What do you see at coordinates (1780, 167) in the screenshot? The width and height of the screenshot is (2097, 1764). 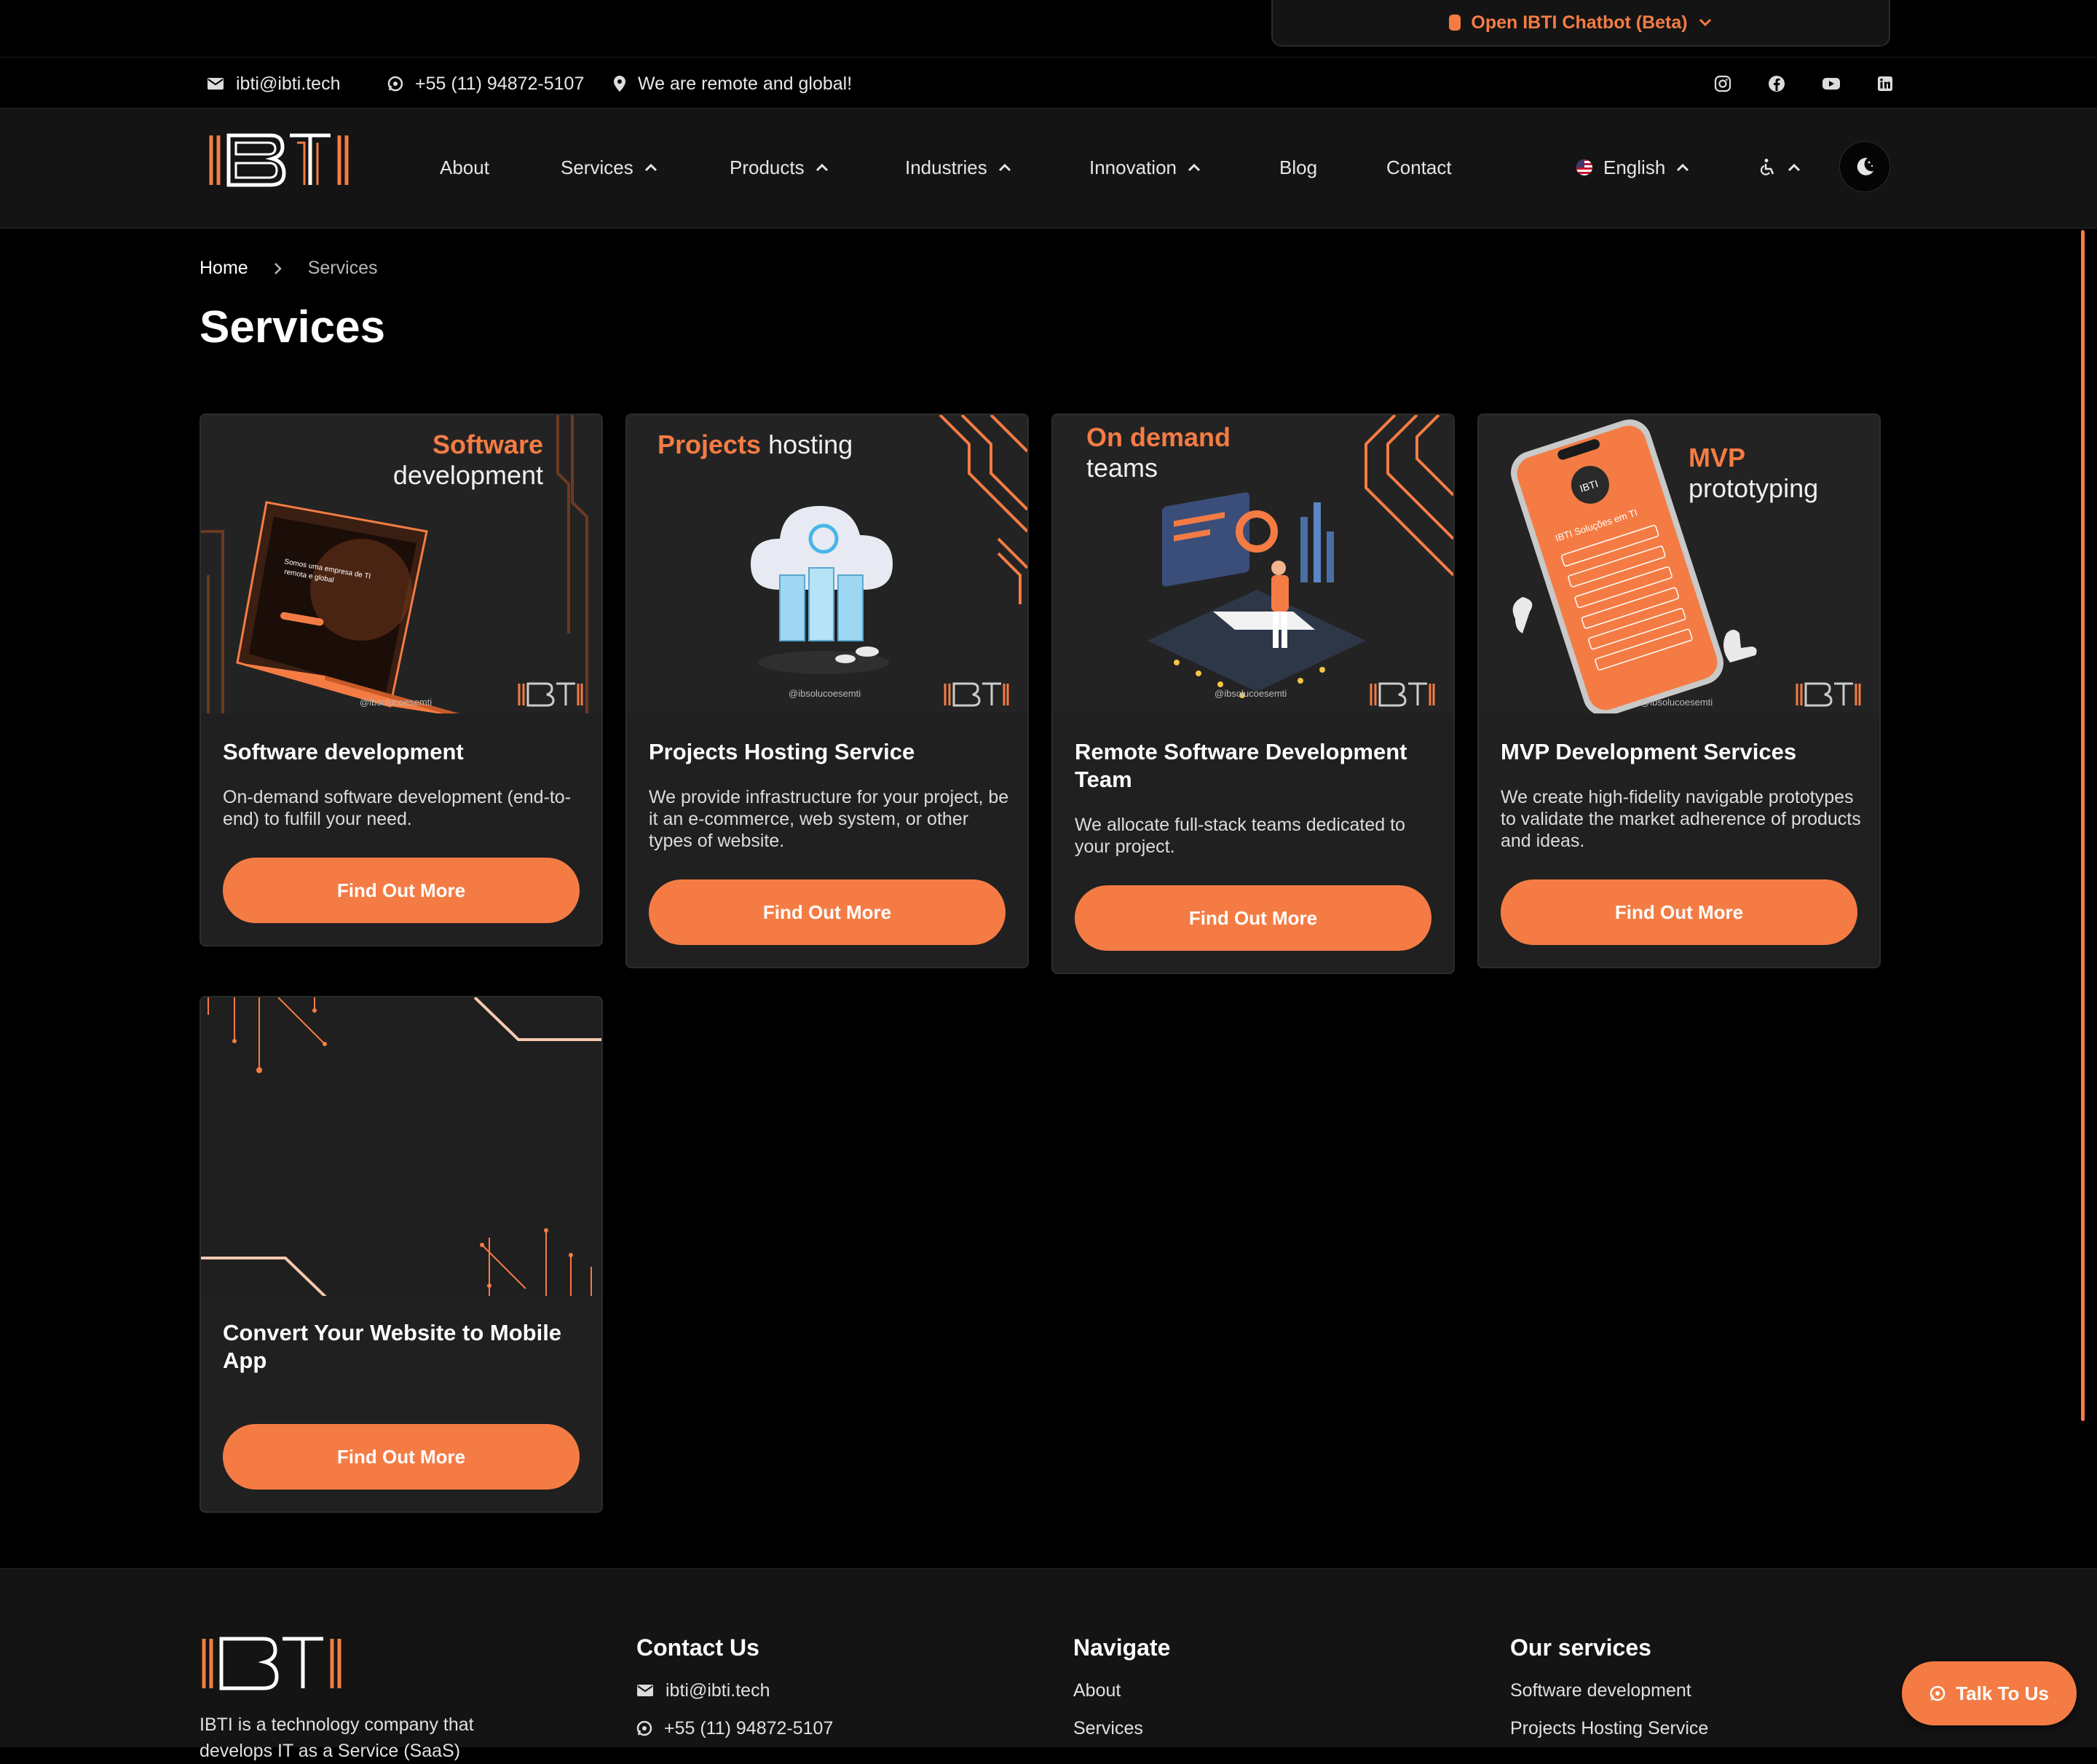 I see `accessibility-menu` at bounding box center [1780, 167].